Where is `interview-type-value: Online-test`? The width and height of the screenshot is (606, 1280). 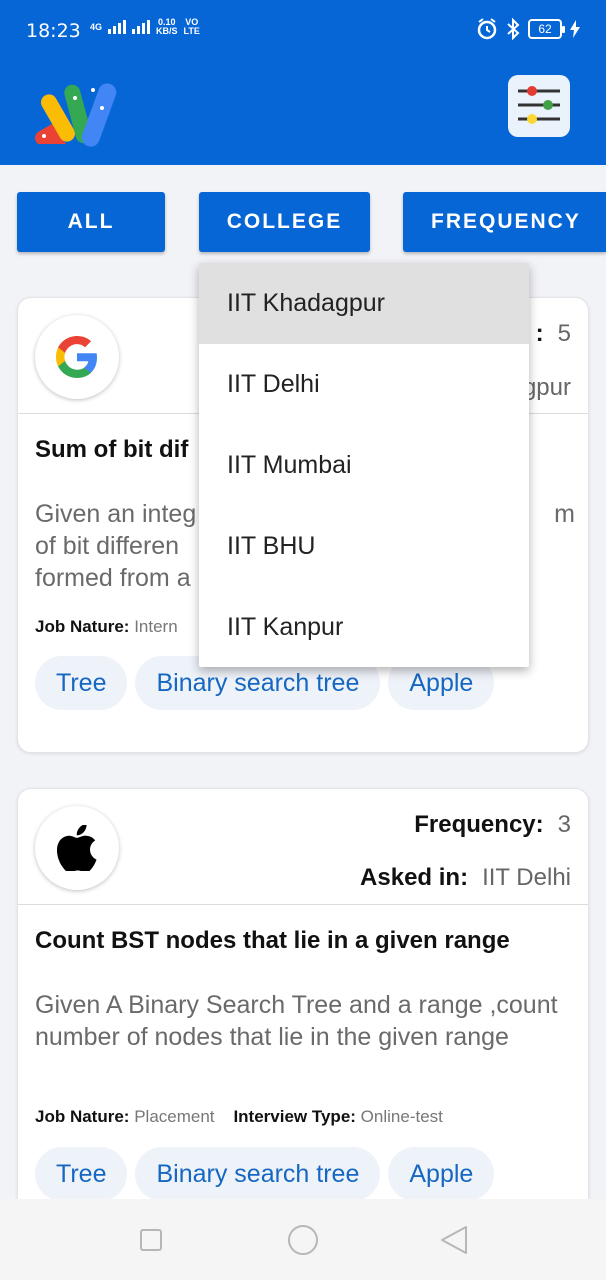 interview-type-value: Online-test is located at coordinates (401, 1116).